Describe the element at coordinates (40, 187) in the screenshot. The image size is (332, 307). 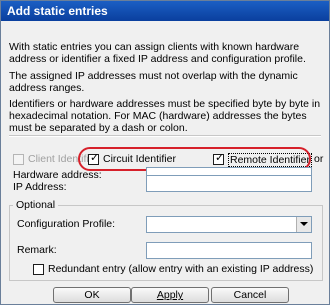
I see `ip-address-label: IP Address:` at that location.